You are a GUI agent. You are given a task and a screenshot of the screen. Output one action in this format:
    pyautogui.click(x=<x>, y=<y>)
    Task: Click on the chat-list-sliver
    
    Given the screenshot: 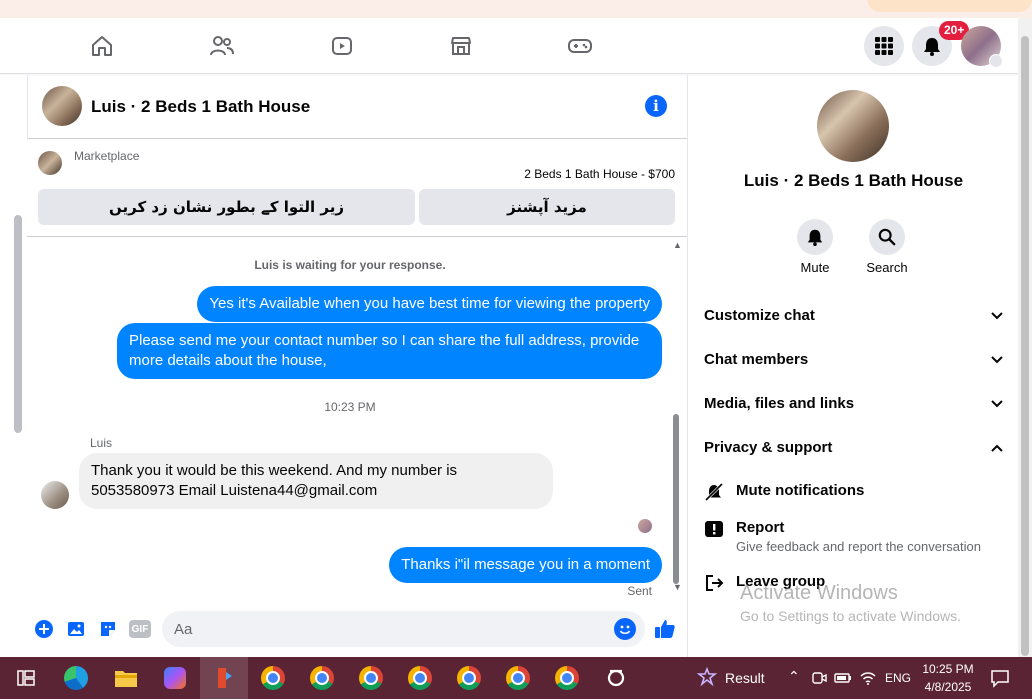 What is the action you would take?
    pyautogui.click(x=13, y=366)
    